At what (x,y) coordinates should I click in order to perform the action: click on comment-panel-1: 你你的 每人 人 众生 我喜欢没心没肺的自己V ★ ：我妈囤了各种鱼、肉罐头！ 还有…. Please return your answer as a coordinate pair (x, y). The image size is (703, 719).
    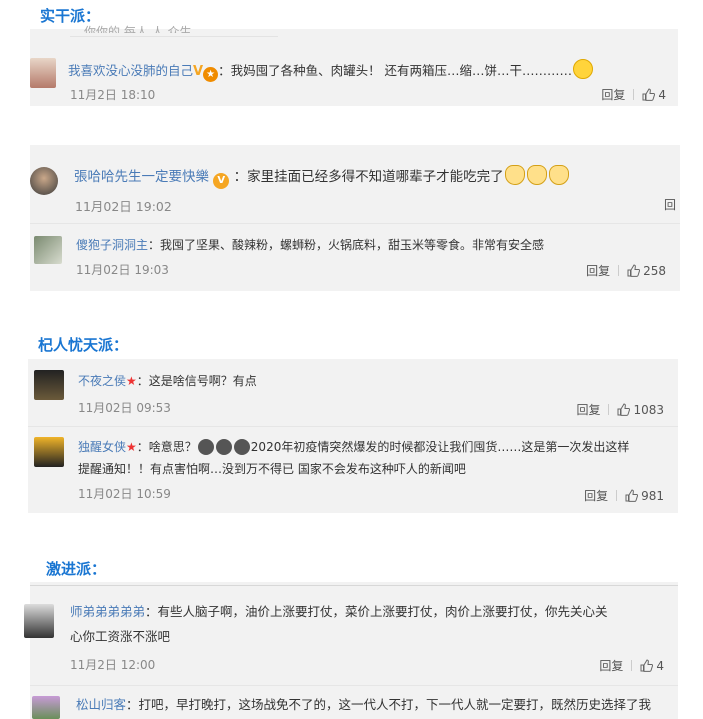
    Looking at the image, I should click on (354, 65).